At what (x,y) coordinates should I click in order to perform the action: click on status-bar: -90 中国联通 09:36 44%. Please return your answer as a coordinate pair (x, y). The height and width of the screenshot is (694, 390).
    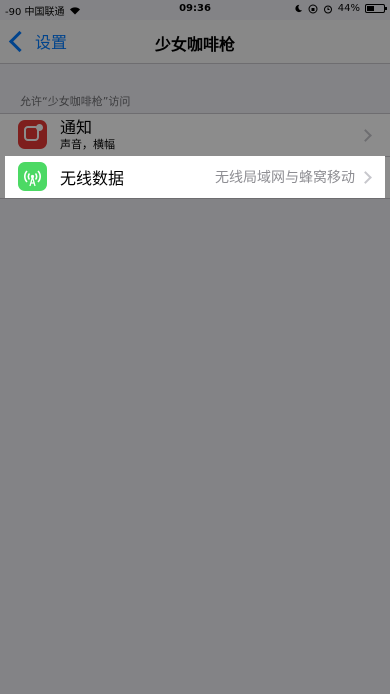
    Looking at the image, I should click on (195, 10).